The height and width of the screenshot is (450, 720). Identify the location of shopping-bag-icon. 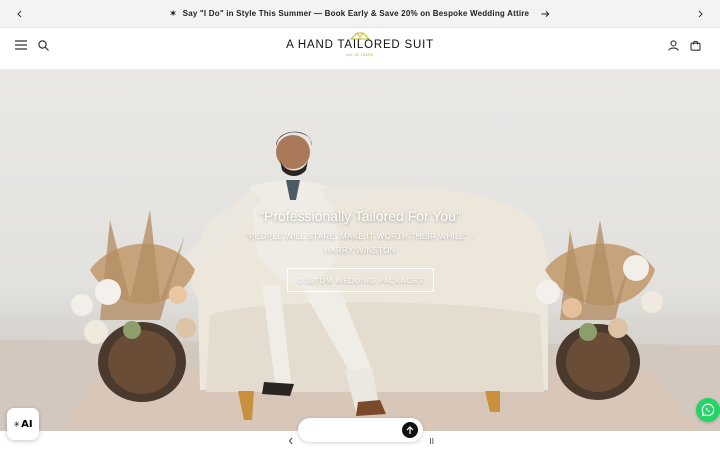
(695, 45).